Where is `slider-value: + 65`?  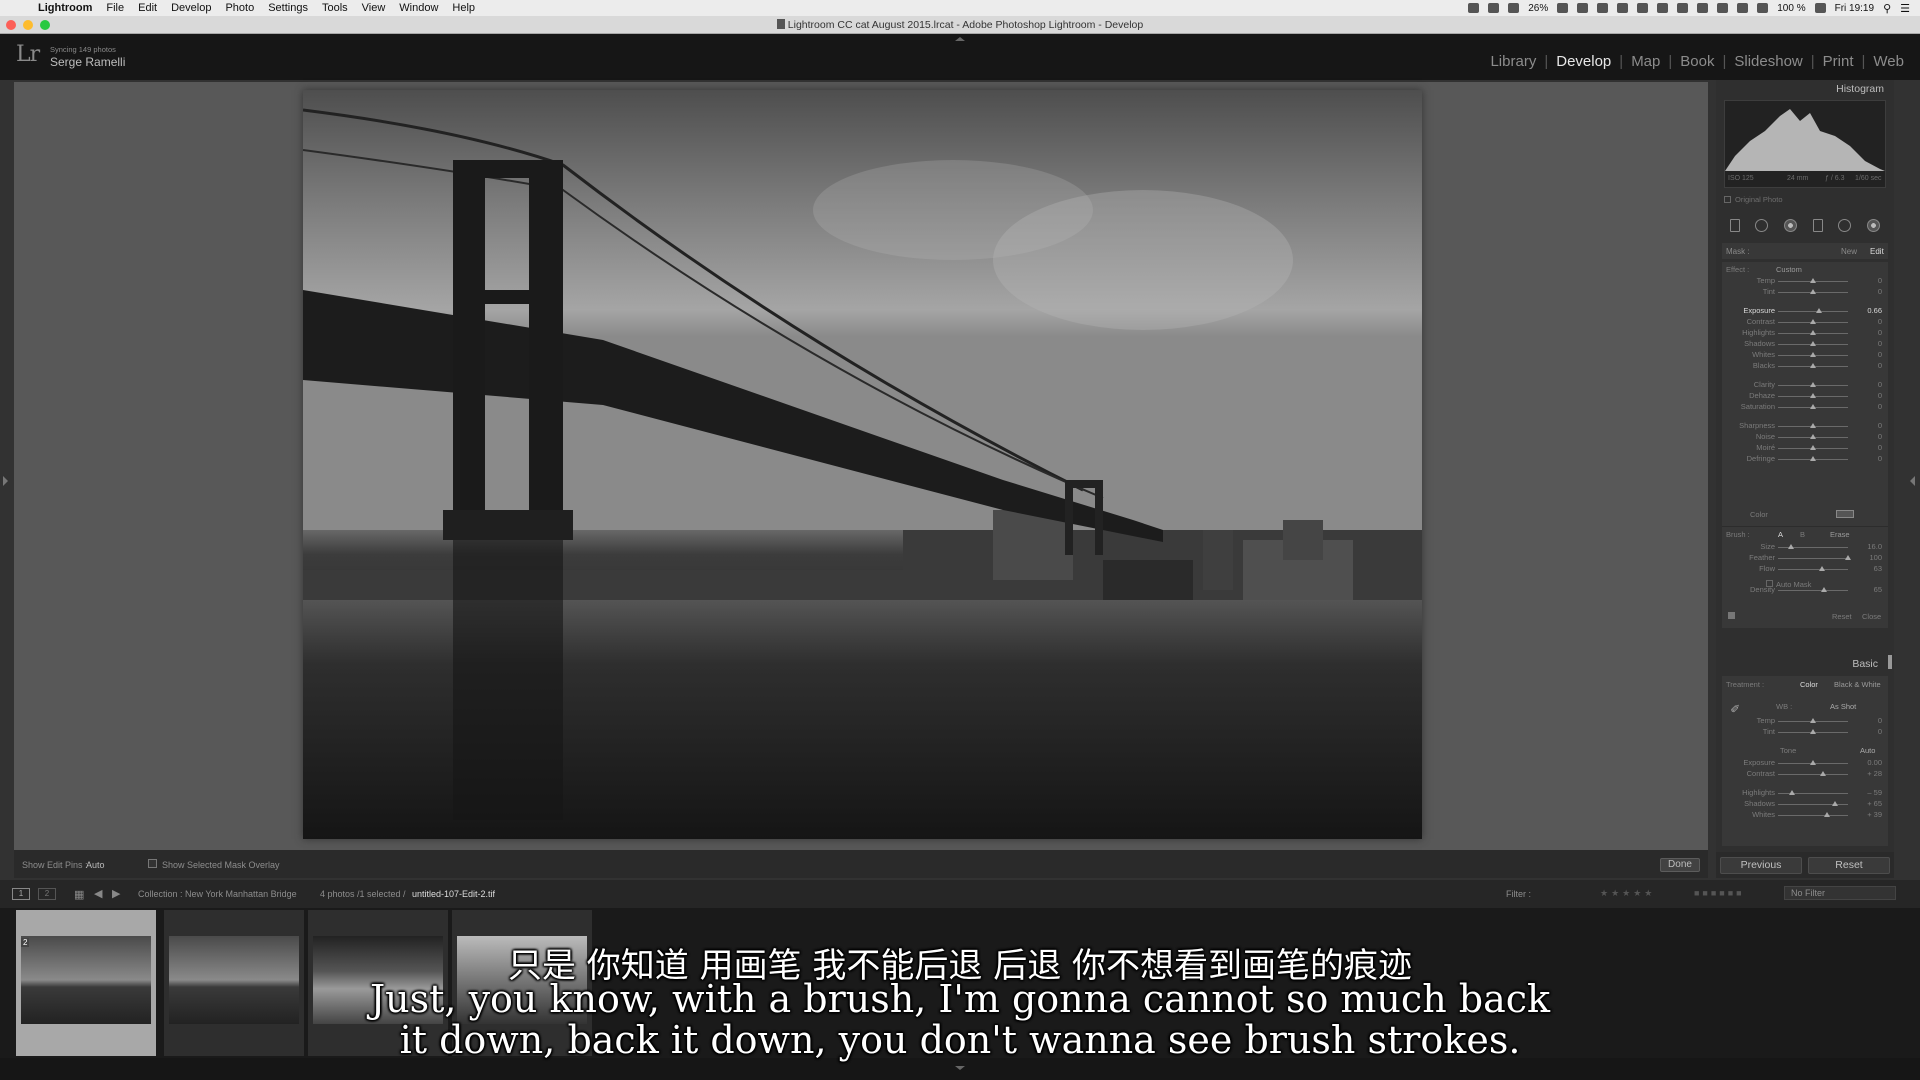 slider-value: + 65 is located at coordinates (1874, 803).